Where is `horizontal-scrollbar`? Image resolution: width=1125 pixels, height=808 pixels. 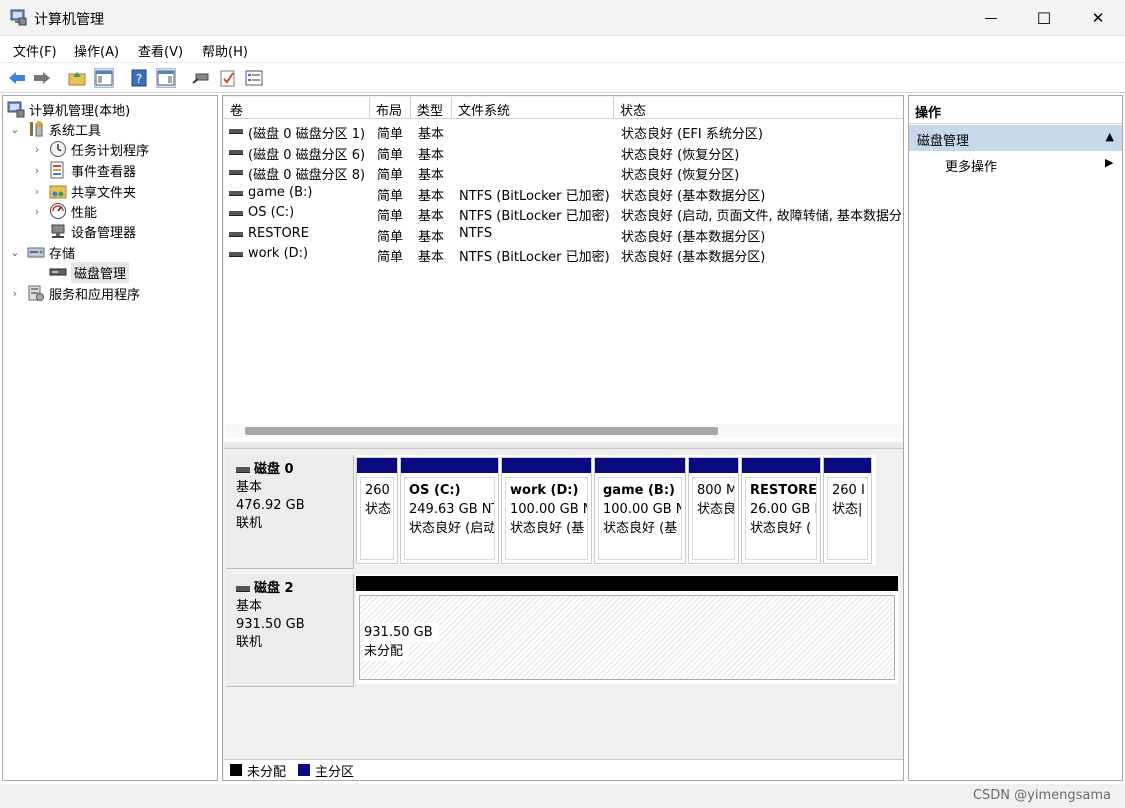
horizontal-scrollbar is located at coordinates (564, 431).